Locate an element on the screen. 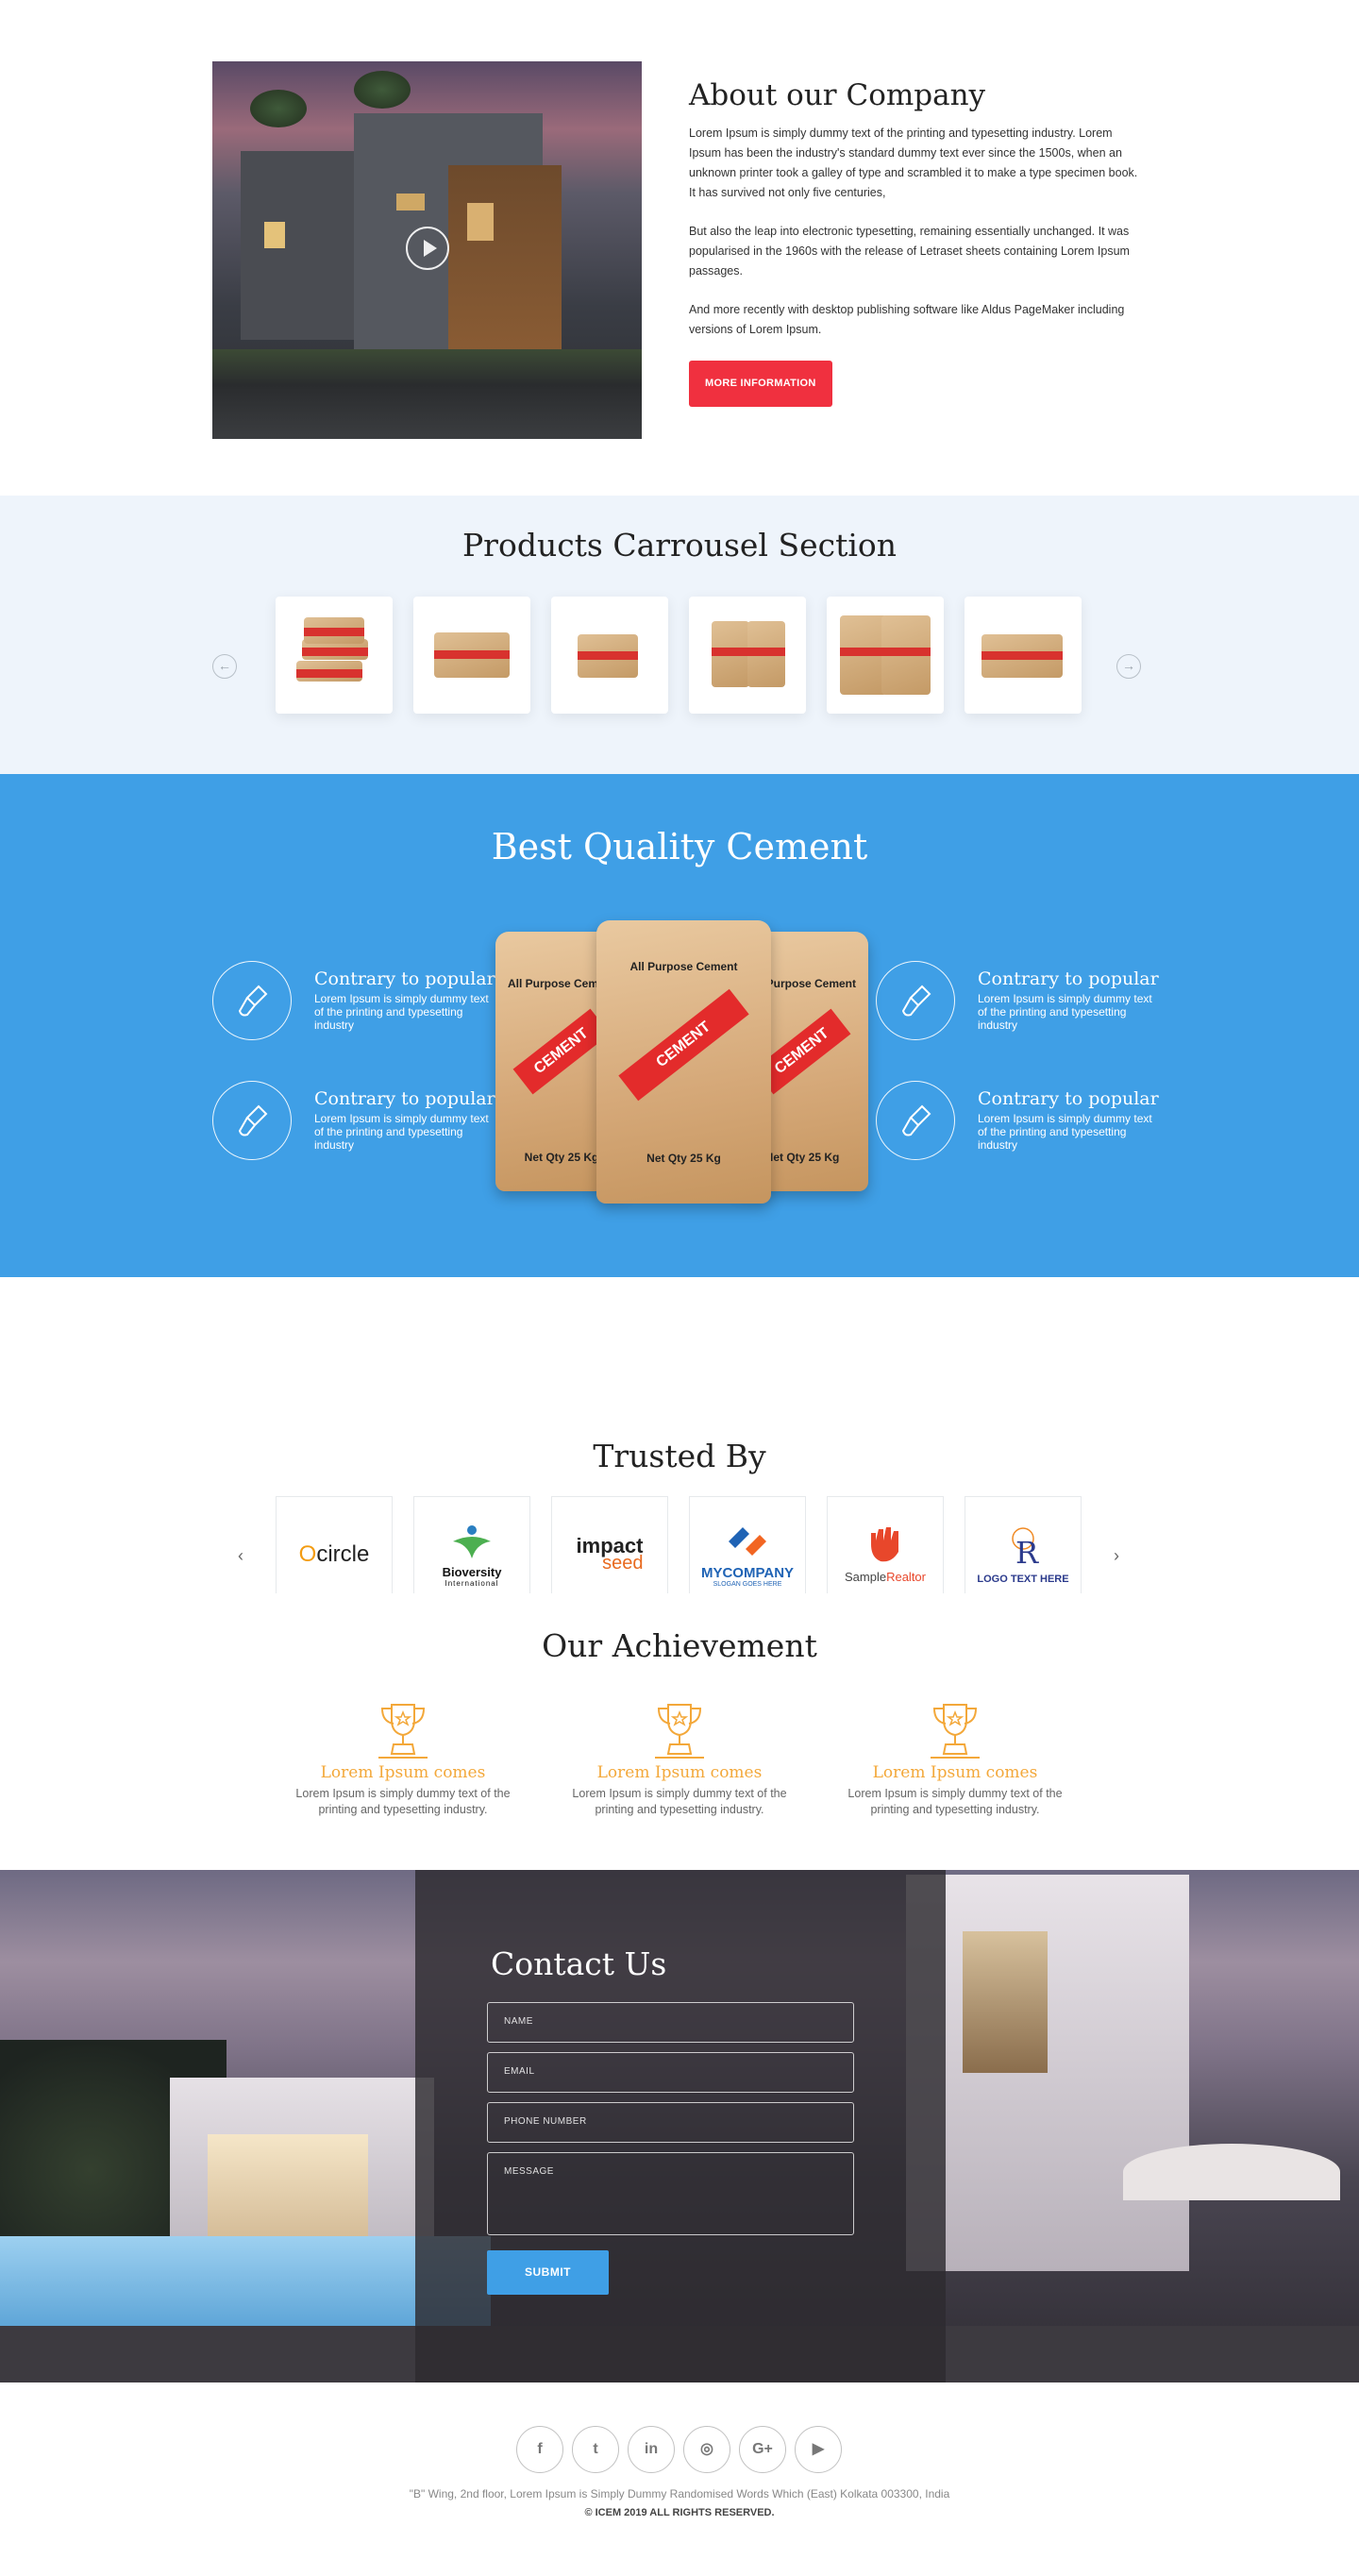  quality-title: Best Quality Cement is located at coordinates (679, 846).